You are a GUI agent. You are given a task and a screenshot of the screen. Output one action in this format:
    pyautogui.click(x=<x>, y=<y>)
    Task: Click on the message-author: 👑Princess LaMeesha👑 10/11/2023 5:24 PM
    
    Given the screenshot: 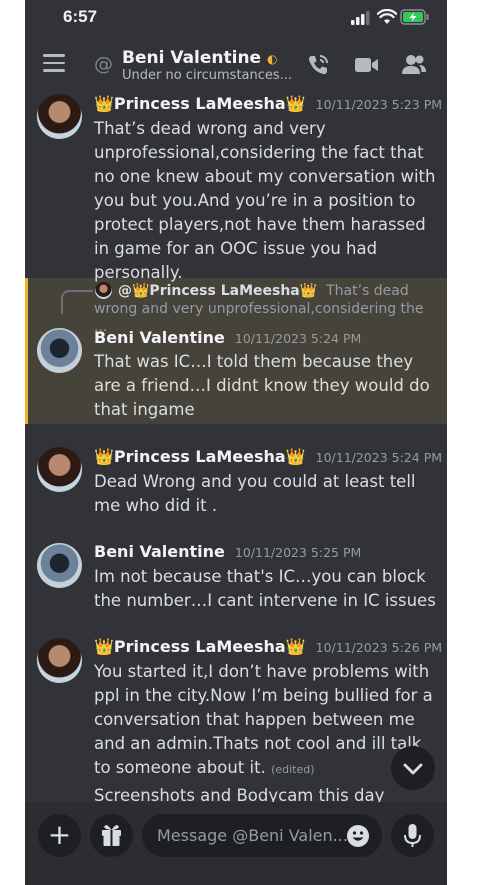 What is the action you would take?
    pyautogui.click(x=268, y=456)
    